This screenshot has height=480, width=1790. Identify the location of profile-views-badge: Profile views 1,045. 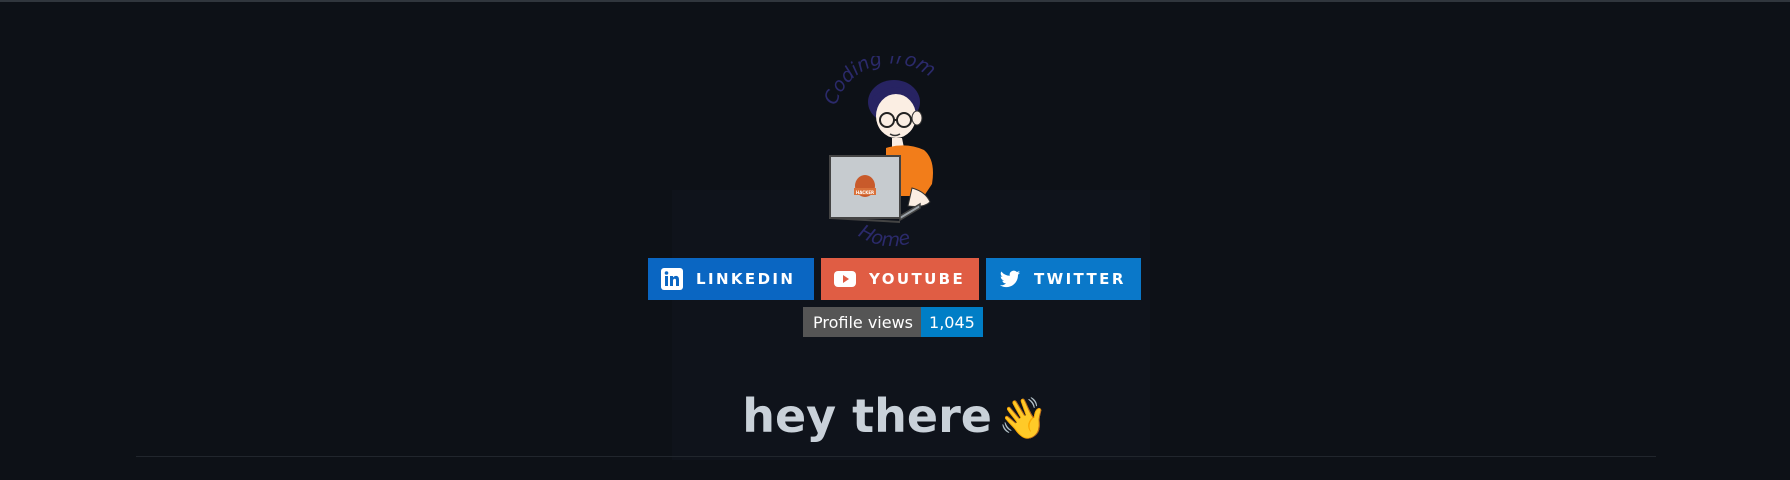
(893, 322).